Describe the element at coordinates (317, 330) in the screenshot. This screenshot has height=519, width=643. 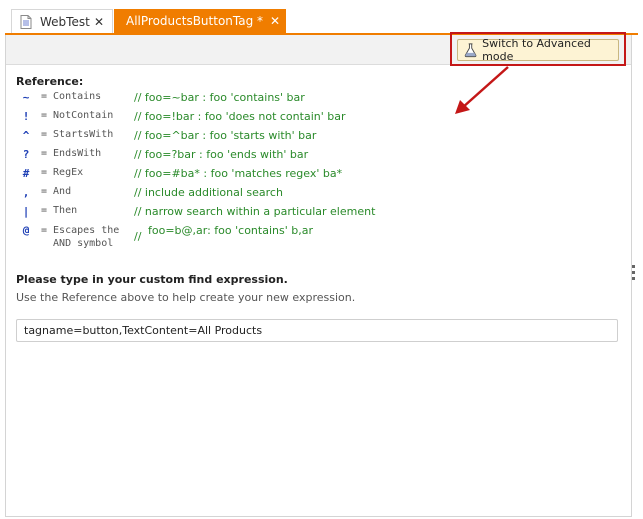
I see `find-expression-input` at that location.